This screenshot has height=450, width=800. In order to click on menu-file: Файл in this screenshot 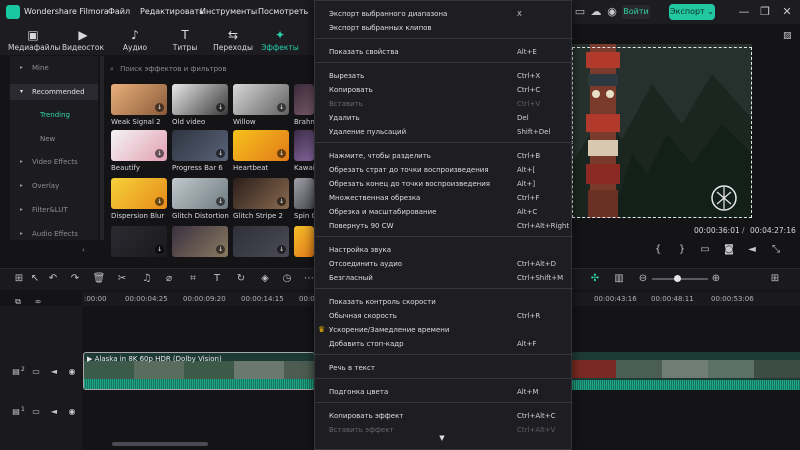, I will do `click(119, 11)`.